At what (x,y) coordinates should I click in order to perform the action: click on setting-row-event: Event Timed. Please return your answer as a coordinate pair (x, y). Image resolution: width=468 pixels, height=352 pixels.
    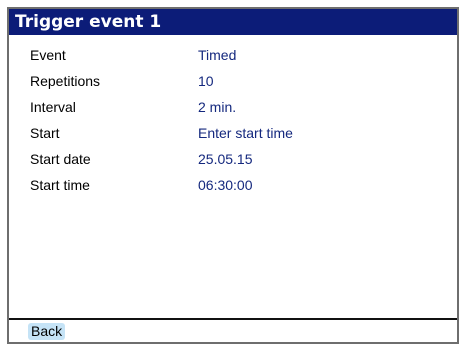
    Looking at the image, I should click on (233, 55).